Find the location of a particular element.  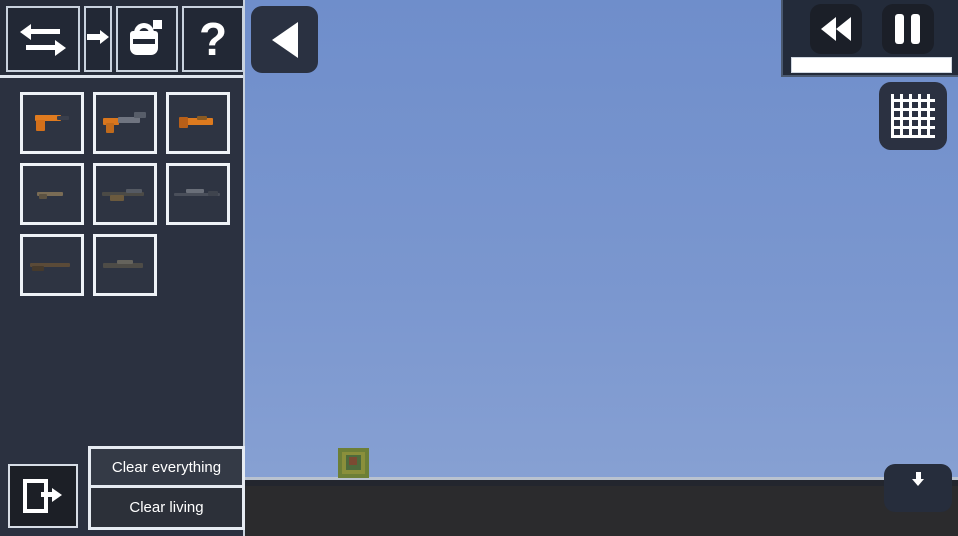

exit-button is located at coordinates (43, 496).